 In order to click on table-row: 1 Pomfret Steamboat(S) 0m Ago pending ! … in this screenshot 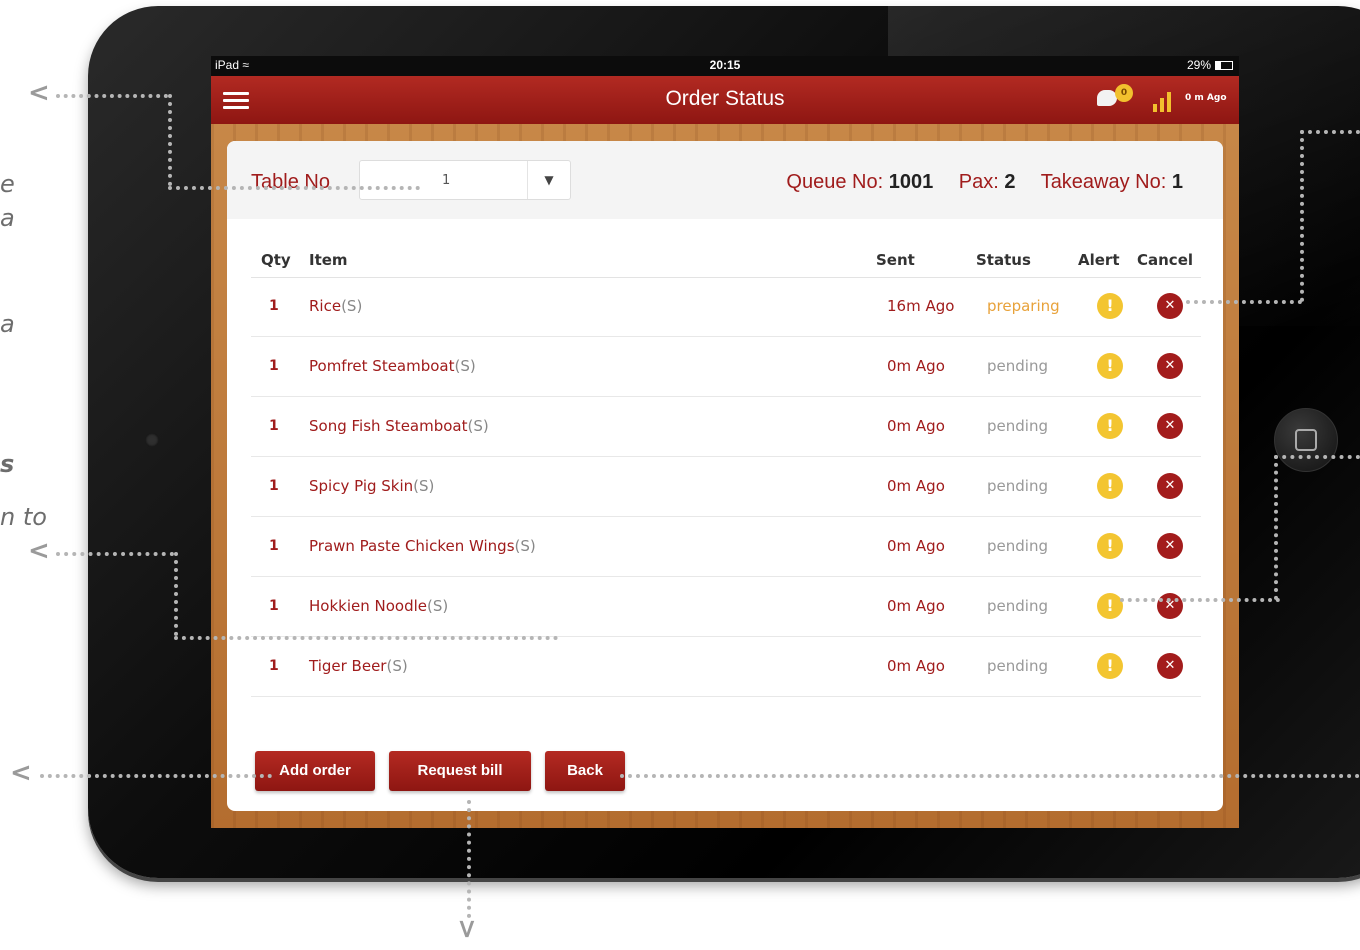, I will do `click(726, 367)`.